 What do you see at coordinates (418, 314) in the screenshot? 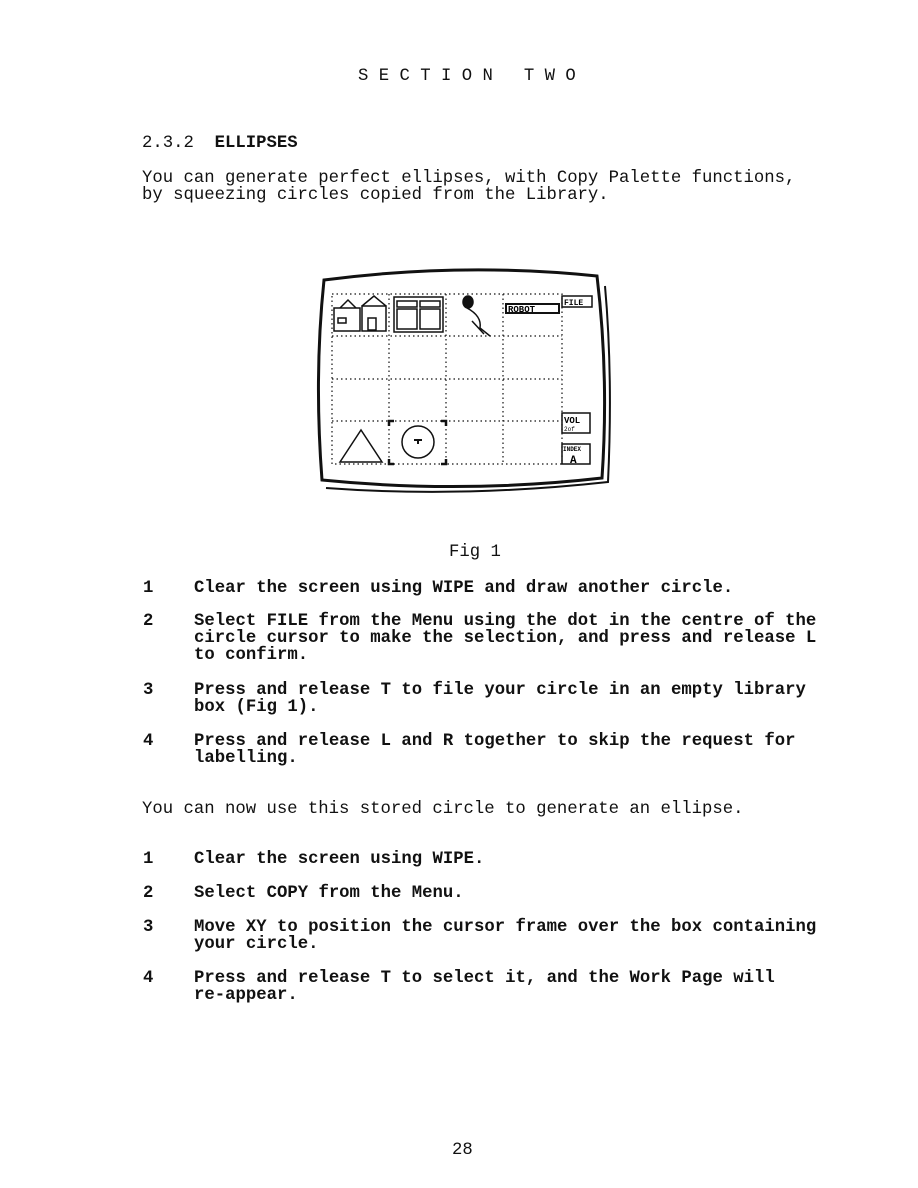
I see `window-frame-icon` at bounding box center [418, 314].